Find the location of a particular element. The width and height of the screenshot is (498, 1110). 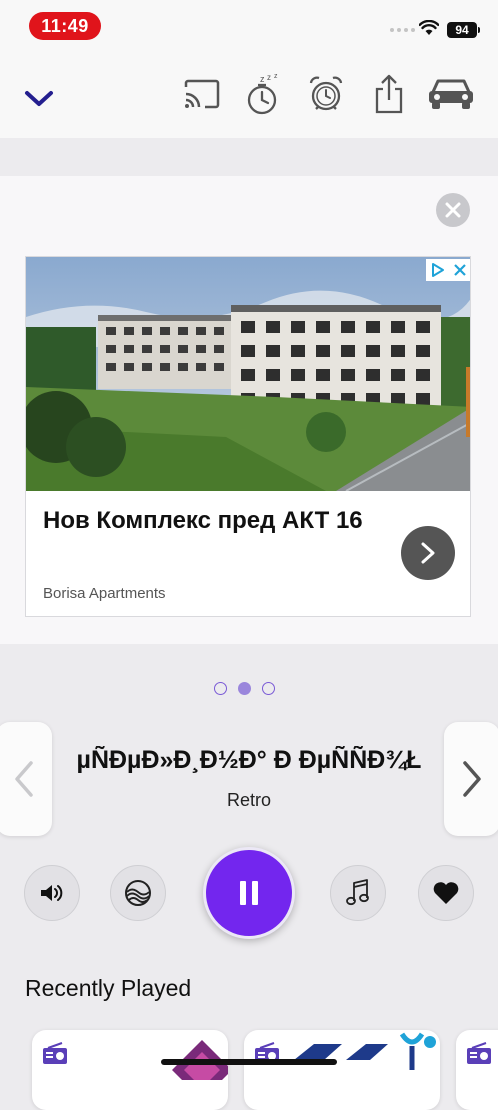

pause-button is located at coordinates (249, 893).